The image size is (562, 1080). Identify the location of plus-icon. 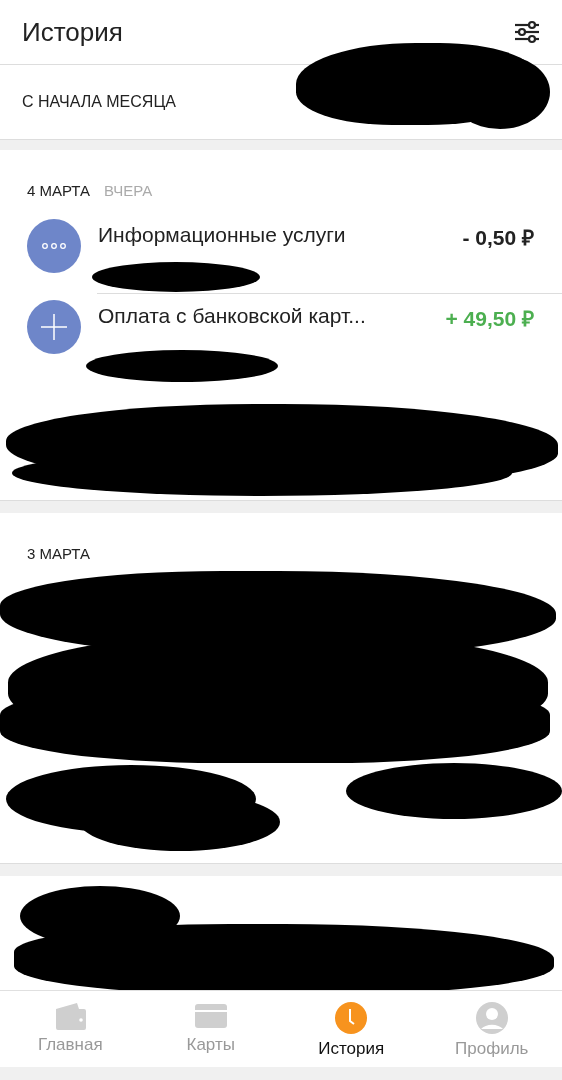
(54, 327).